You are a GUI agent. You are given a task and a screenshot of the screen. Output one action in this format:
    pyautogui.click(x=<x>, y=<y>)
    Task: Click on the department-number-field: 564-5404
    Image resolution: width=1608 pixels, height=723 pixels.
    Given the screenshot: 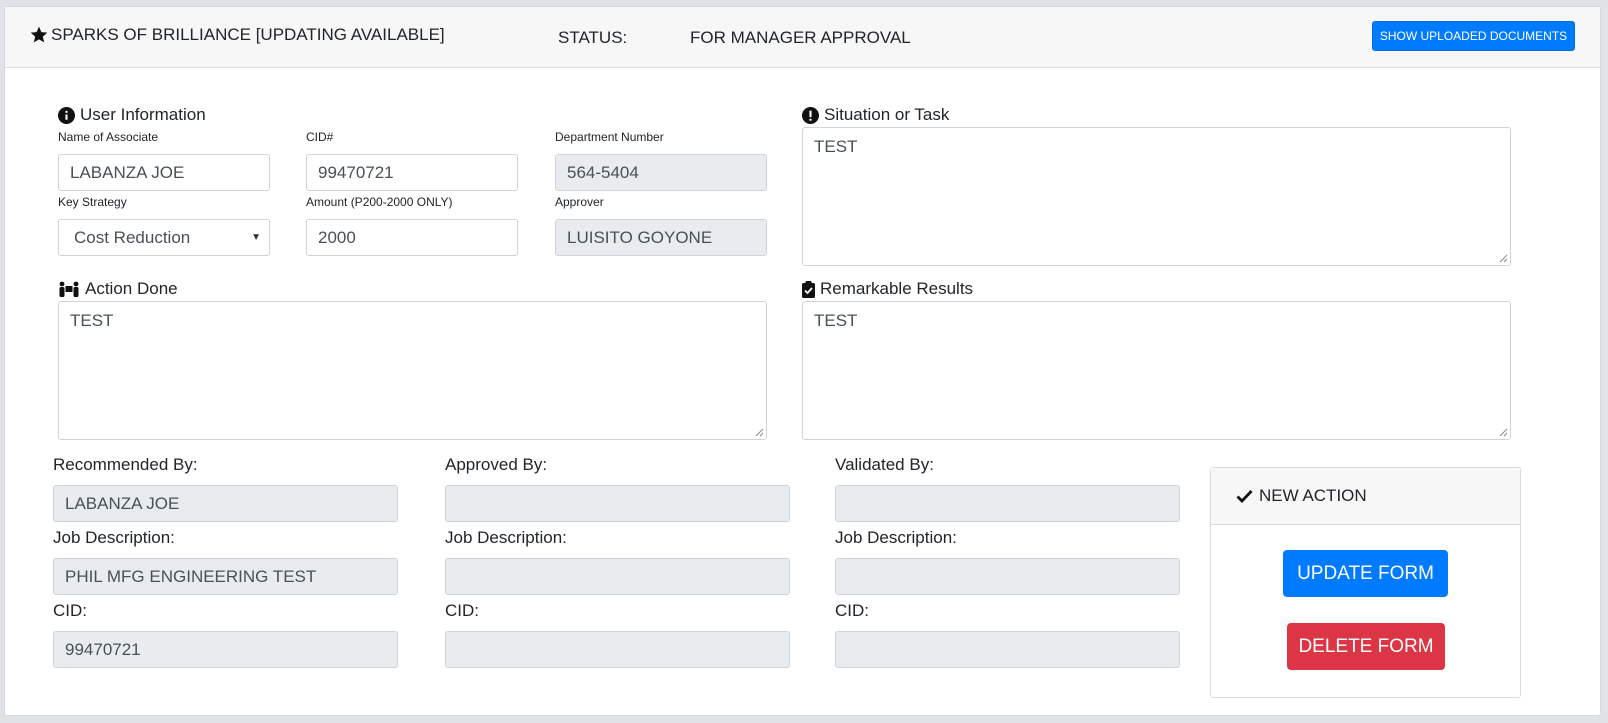 What is the action you would take?
    pyautogui.click(x=661, y=172)
    